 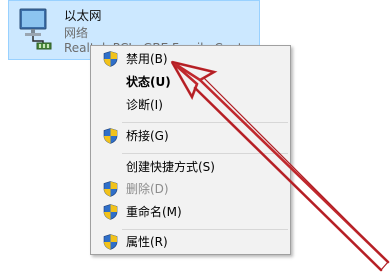 What do you see at coordinates (147, 59) in the screenshot?
I see `menu-item-label: 禁用(B)` at bounding box center [147, 59].